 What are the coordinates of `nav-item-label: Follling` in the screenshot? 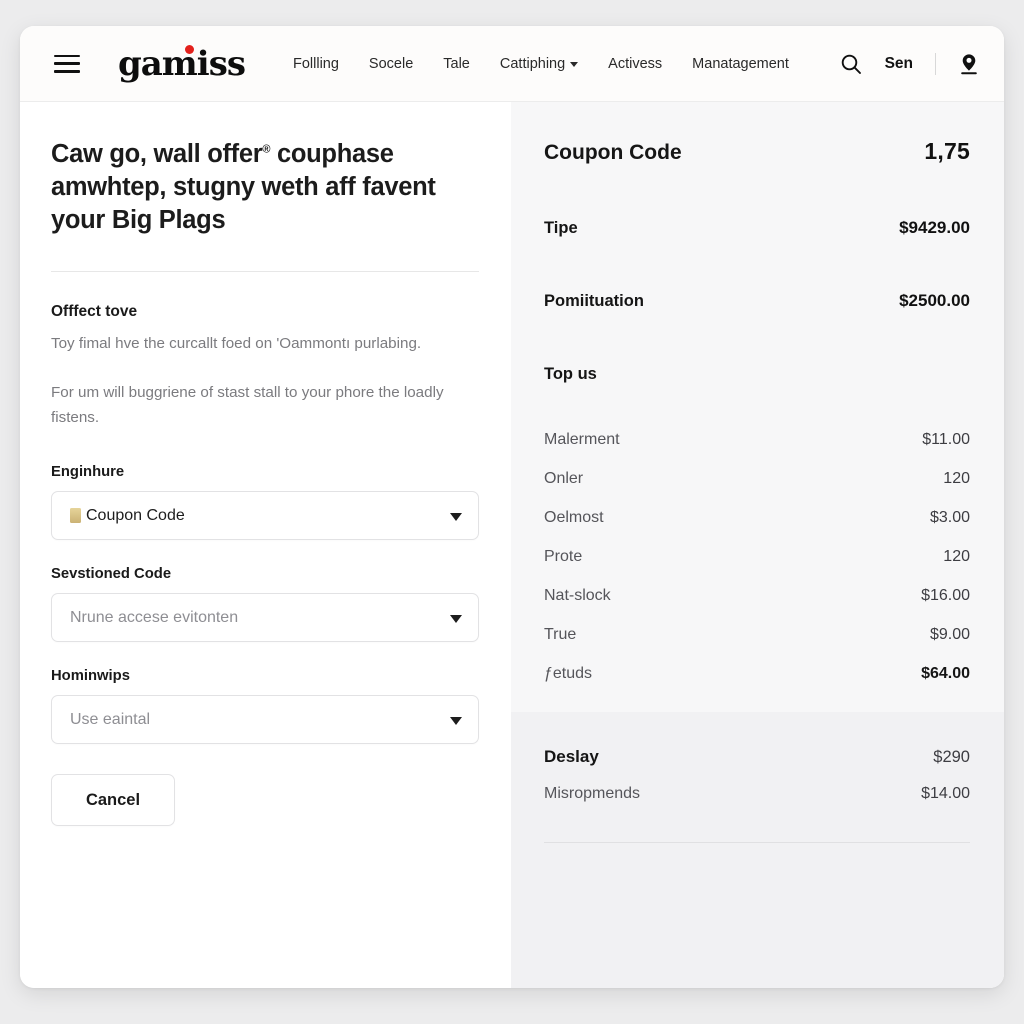 It's located at (315, 63).